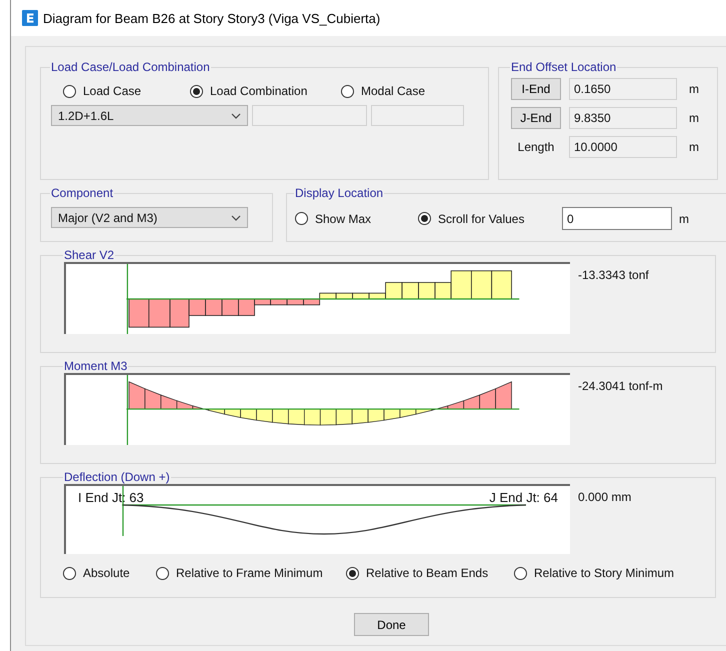  Describe the element at coordinates (427, 573) in the screenshot. I see `radio-label: Relative to Beam Ends` at that location.